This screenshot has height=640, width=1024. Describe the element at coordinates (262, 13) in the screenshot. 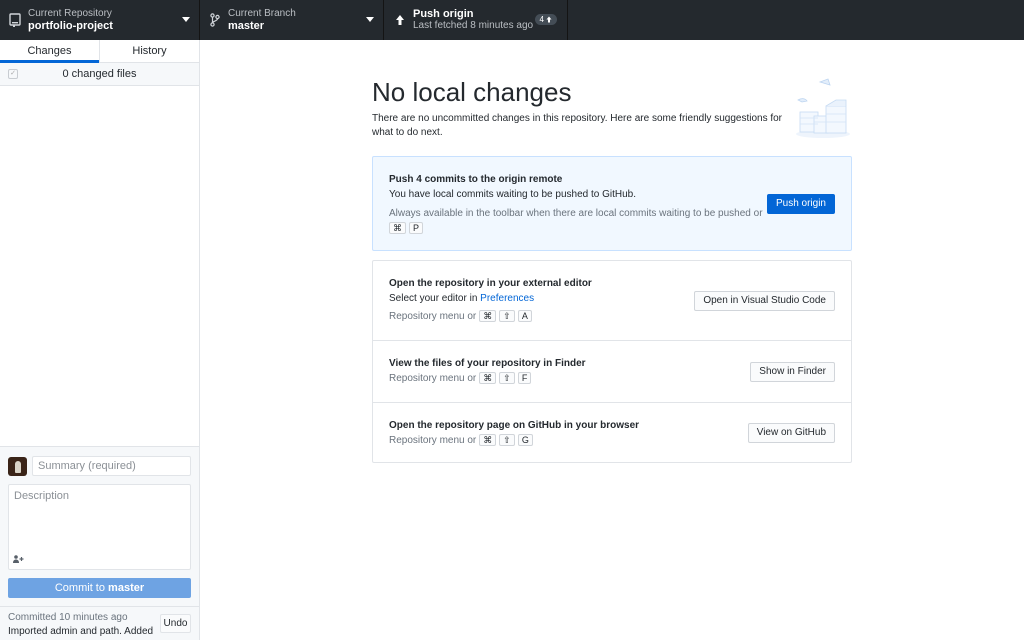

I see `branch-label: Current Branch` at that location.